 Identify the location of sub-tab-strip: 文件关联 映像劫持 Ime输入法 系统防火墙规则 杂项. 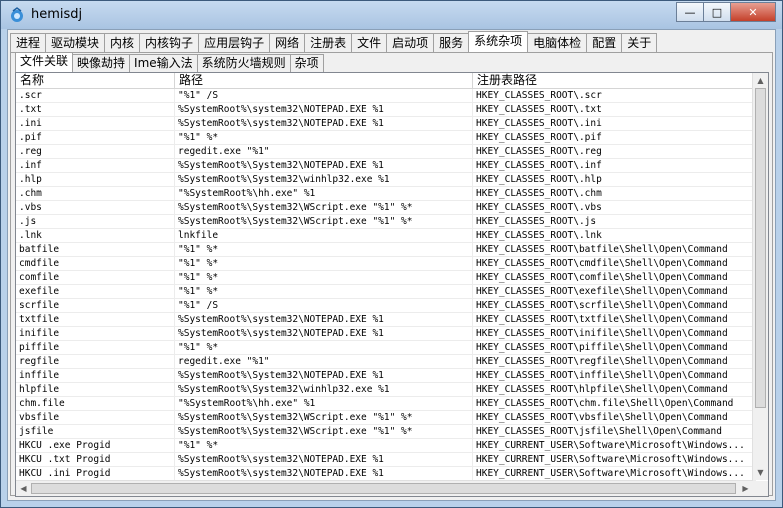
(169, 62).